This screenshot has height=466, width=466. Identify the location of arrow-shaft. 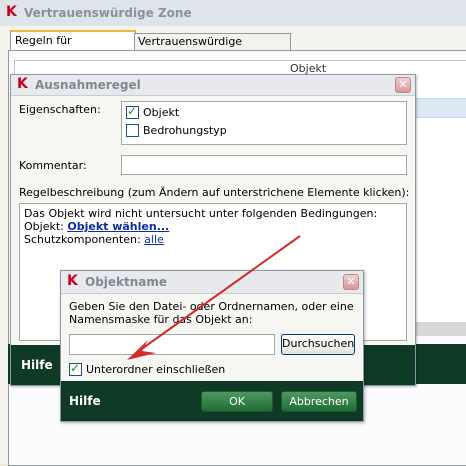
(221, 292).